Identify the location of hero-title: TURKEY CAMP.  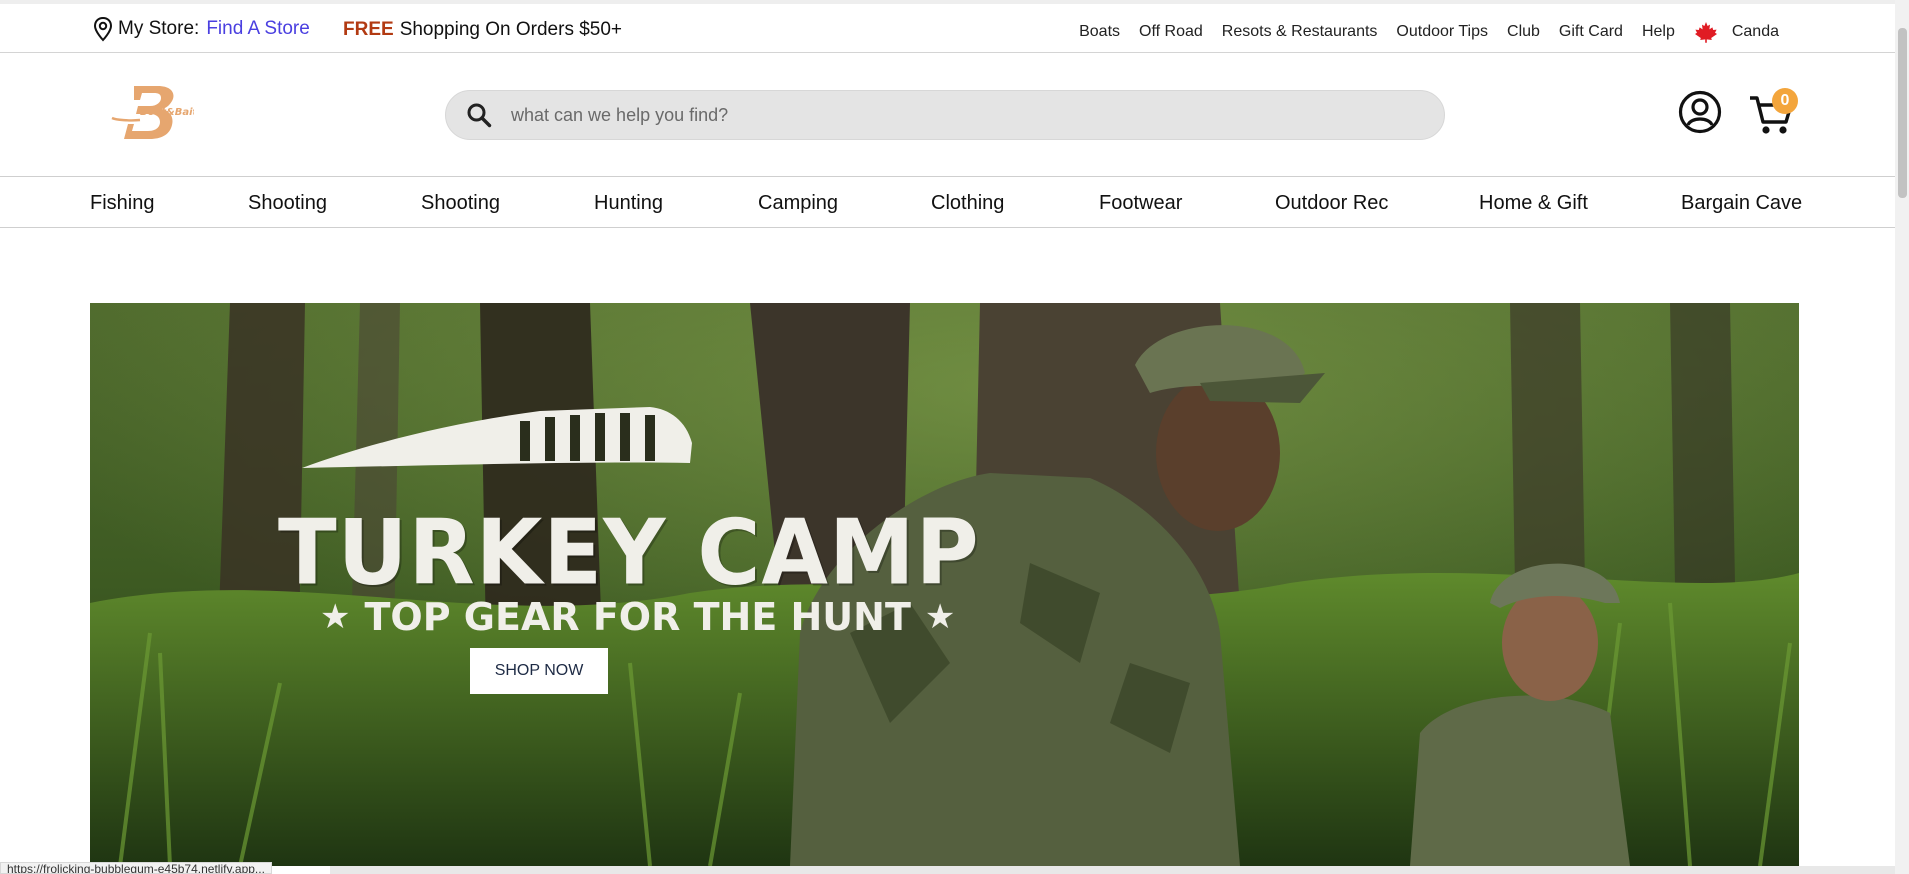
(629, 553).